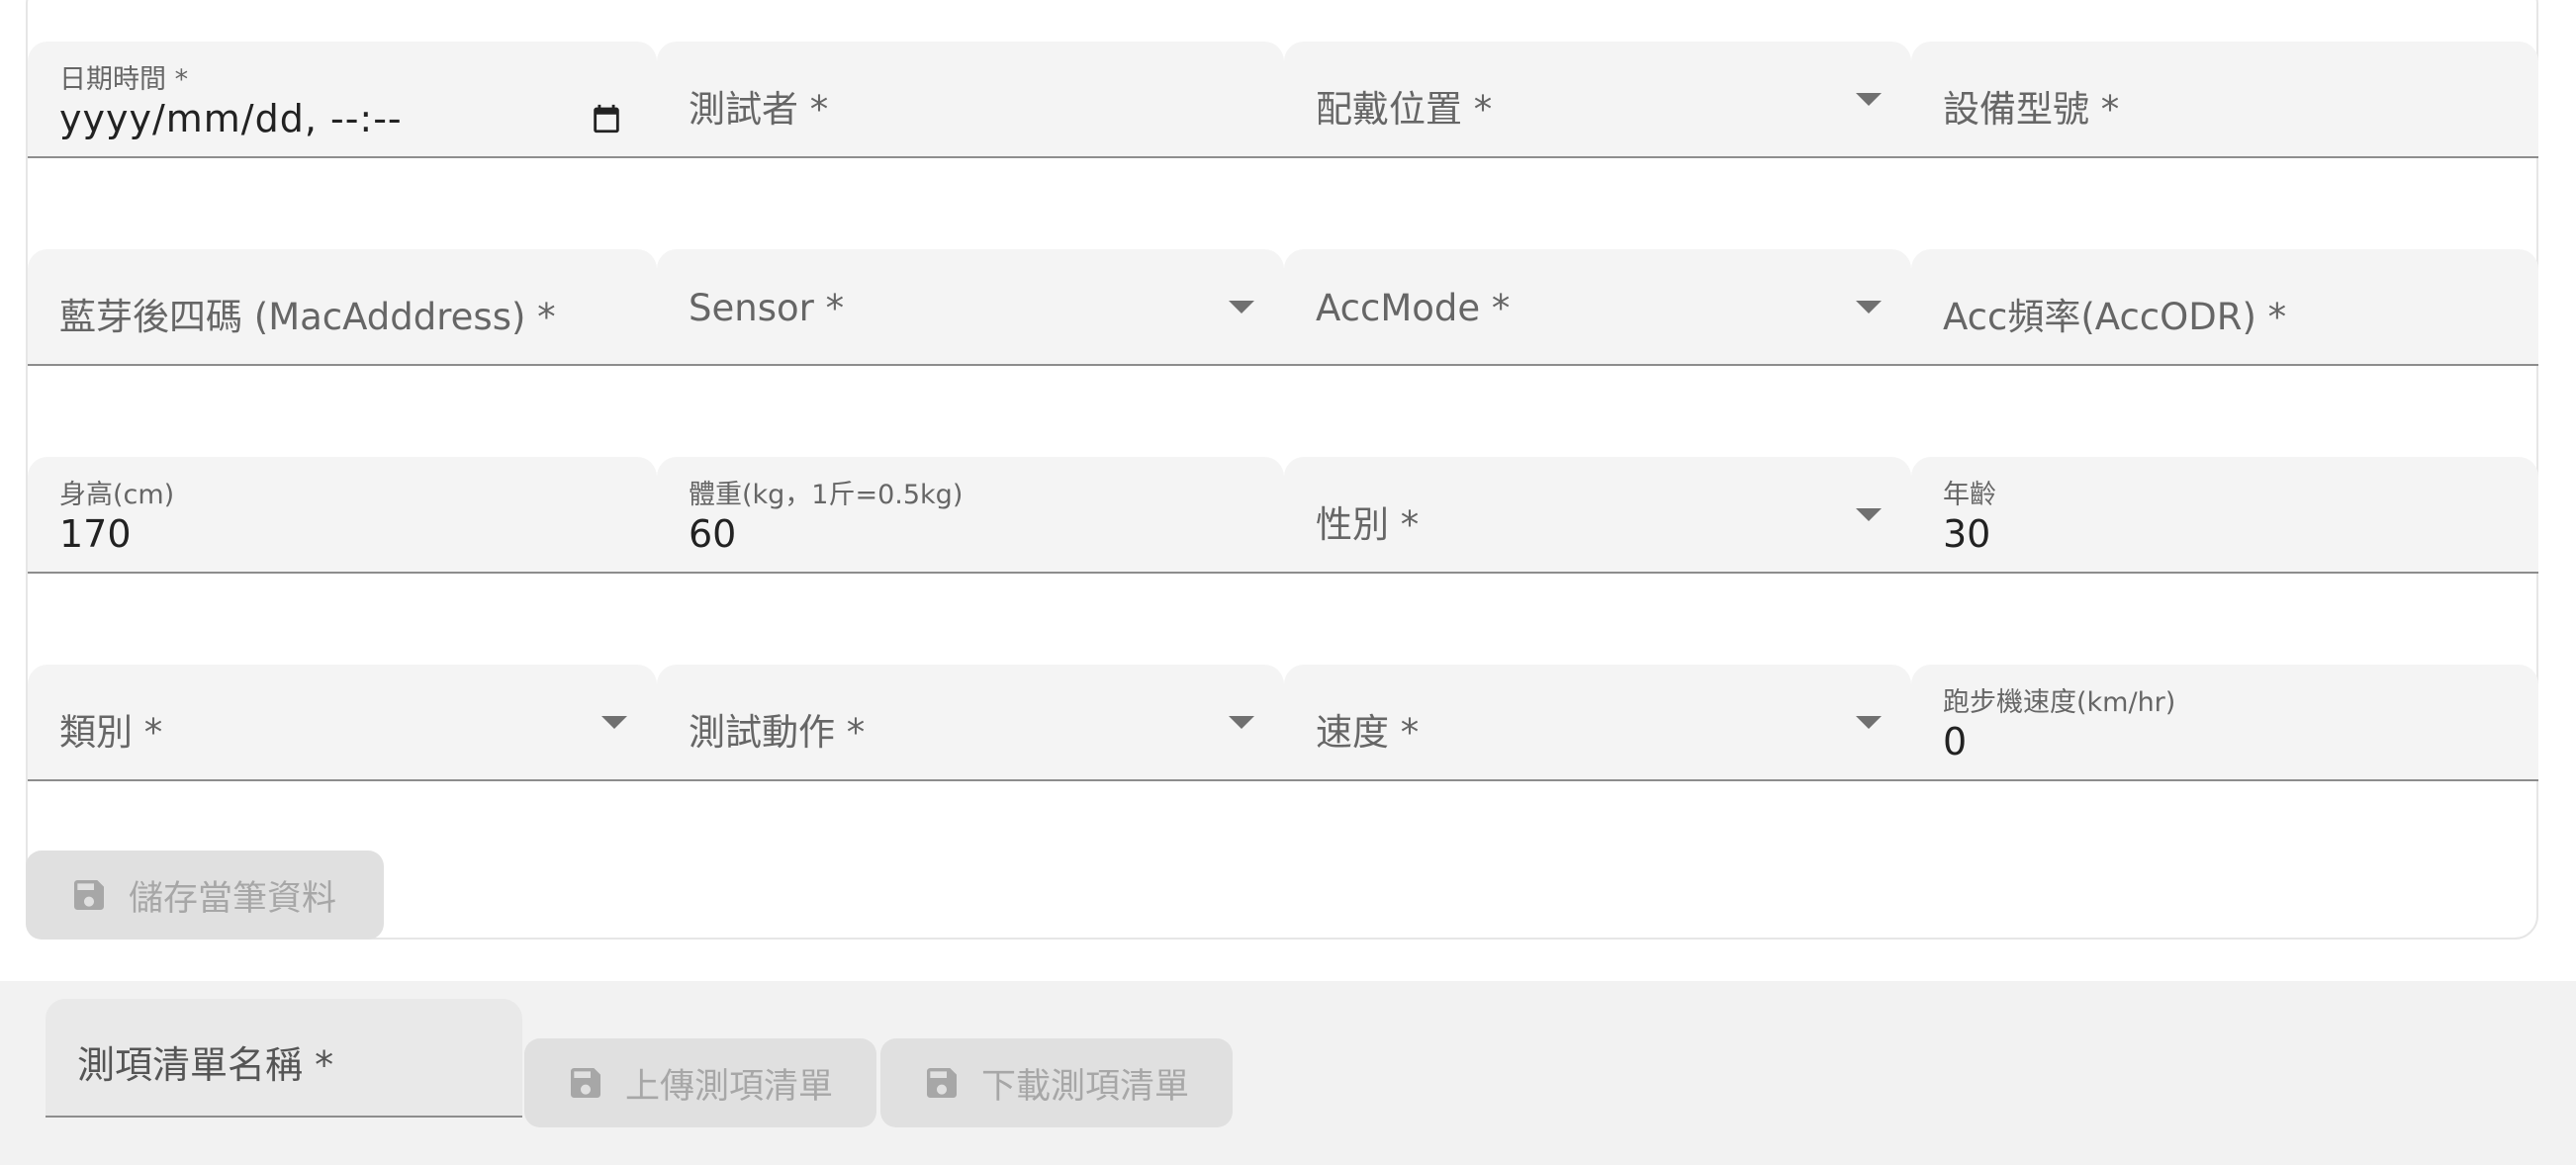 Image resolution: width=2576 pixels, height=1165 pixels. What do you see at coordinates (1414, 308) in the screenshot?
I see `acc-mode-label: AccMode *` at bounding box center [1414, 308].